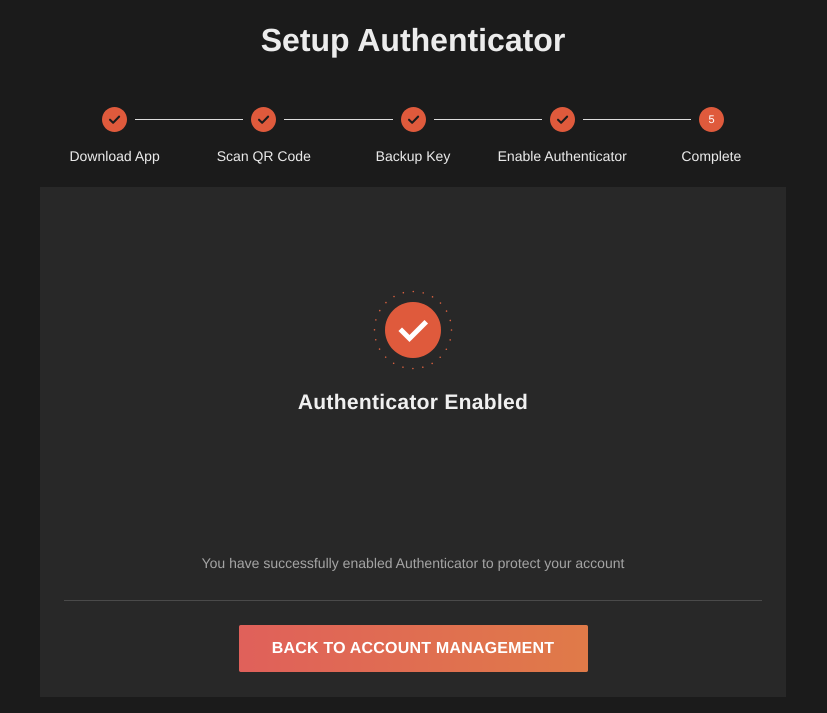  What do you see at coordinates (562, 156) in the screenshot?
I see `step-label: Enable Authenticator` at bounding box center [562, 156].